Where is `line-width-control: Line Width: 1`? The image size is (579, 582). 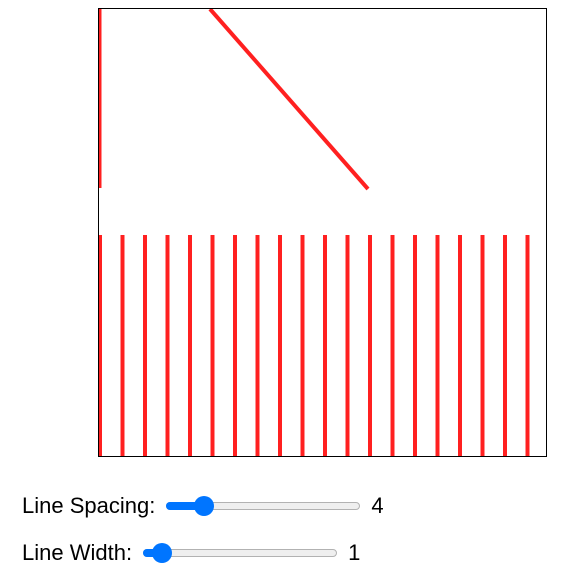
line-width-control: Line Width: 1 is located at coordinates (191, 553).